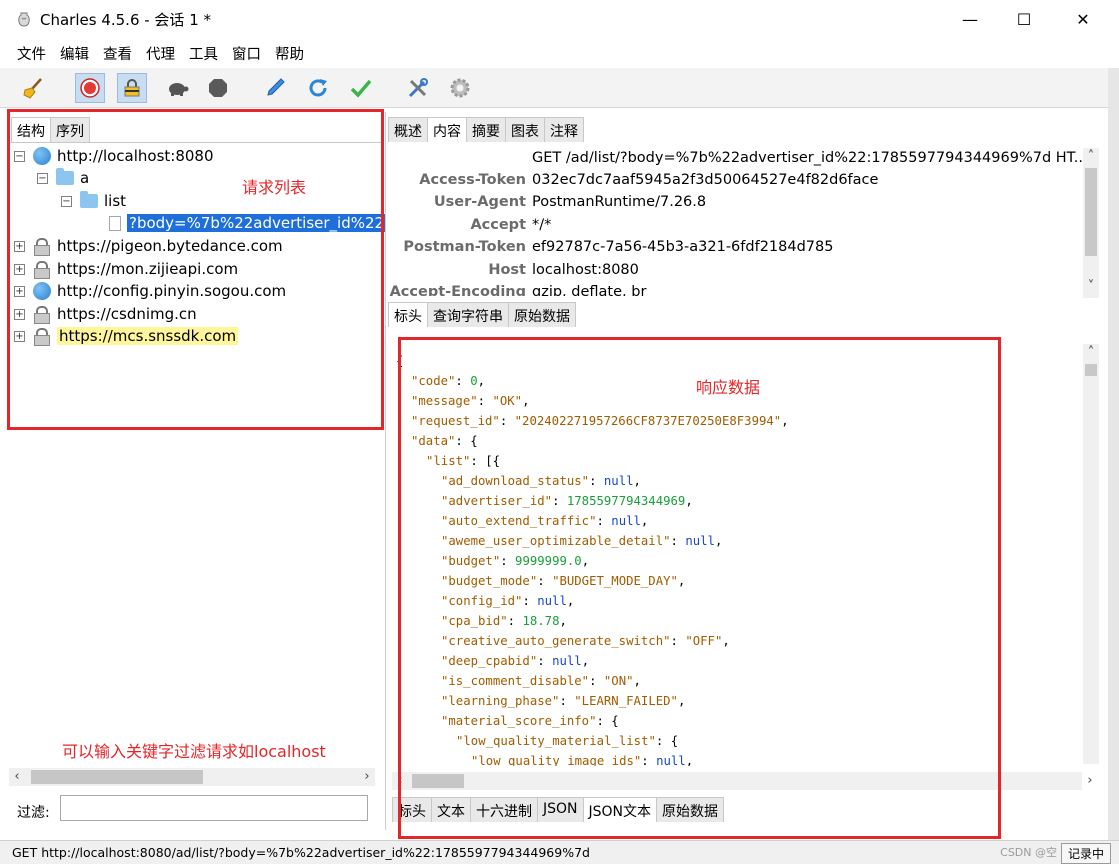 The image size is (1119, 864). Describe the element at coordinates (408, 314) in the screenshot. I see `tab-request-headers: 标头` at that location.